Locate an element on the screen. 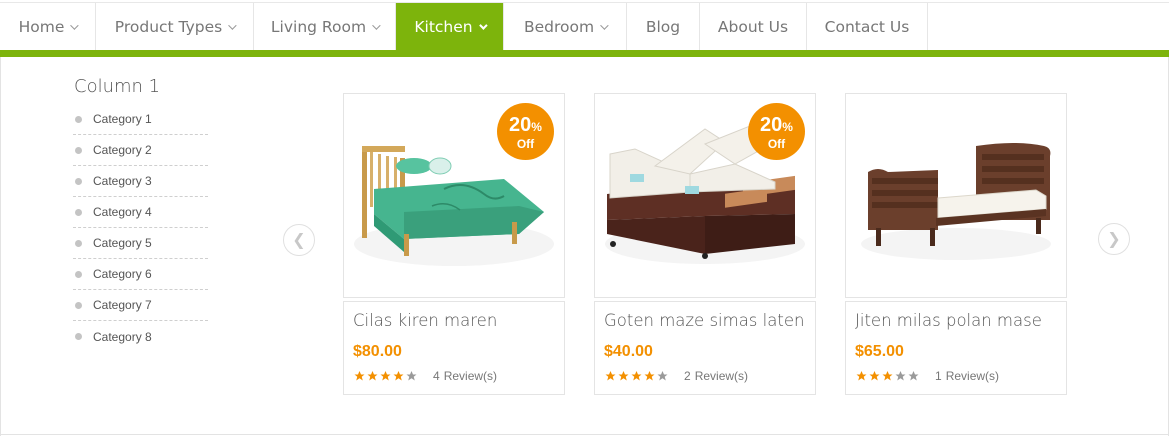  category-link: Category 6 is located at coordinates (140, 274).